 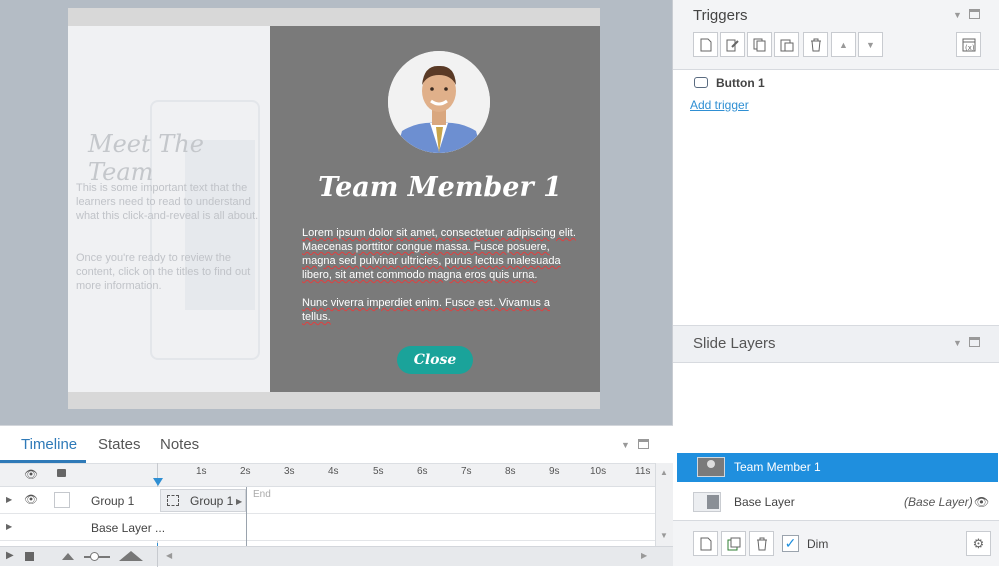 I want to click on group-icon, so click(x=173, y=500).